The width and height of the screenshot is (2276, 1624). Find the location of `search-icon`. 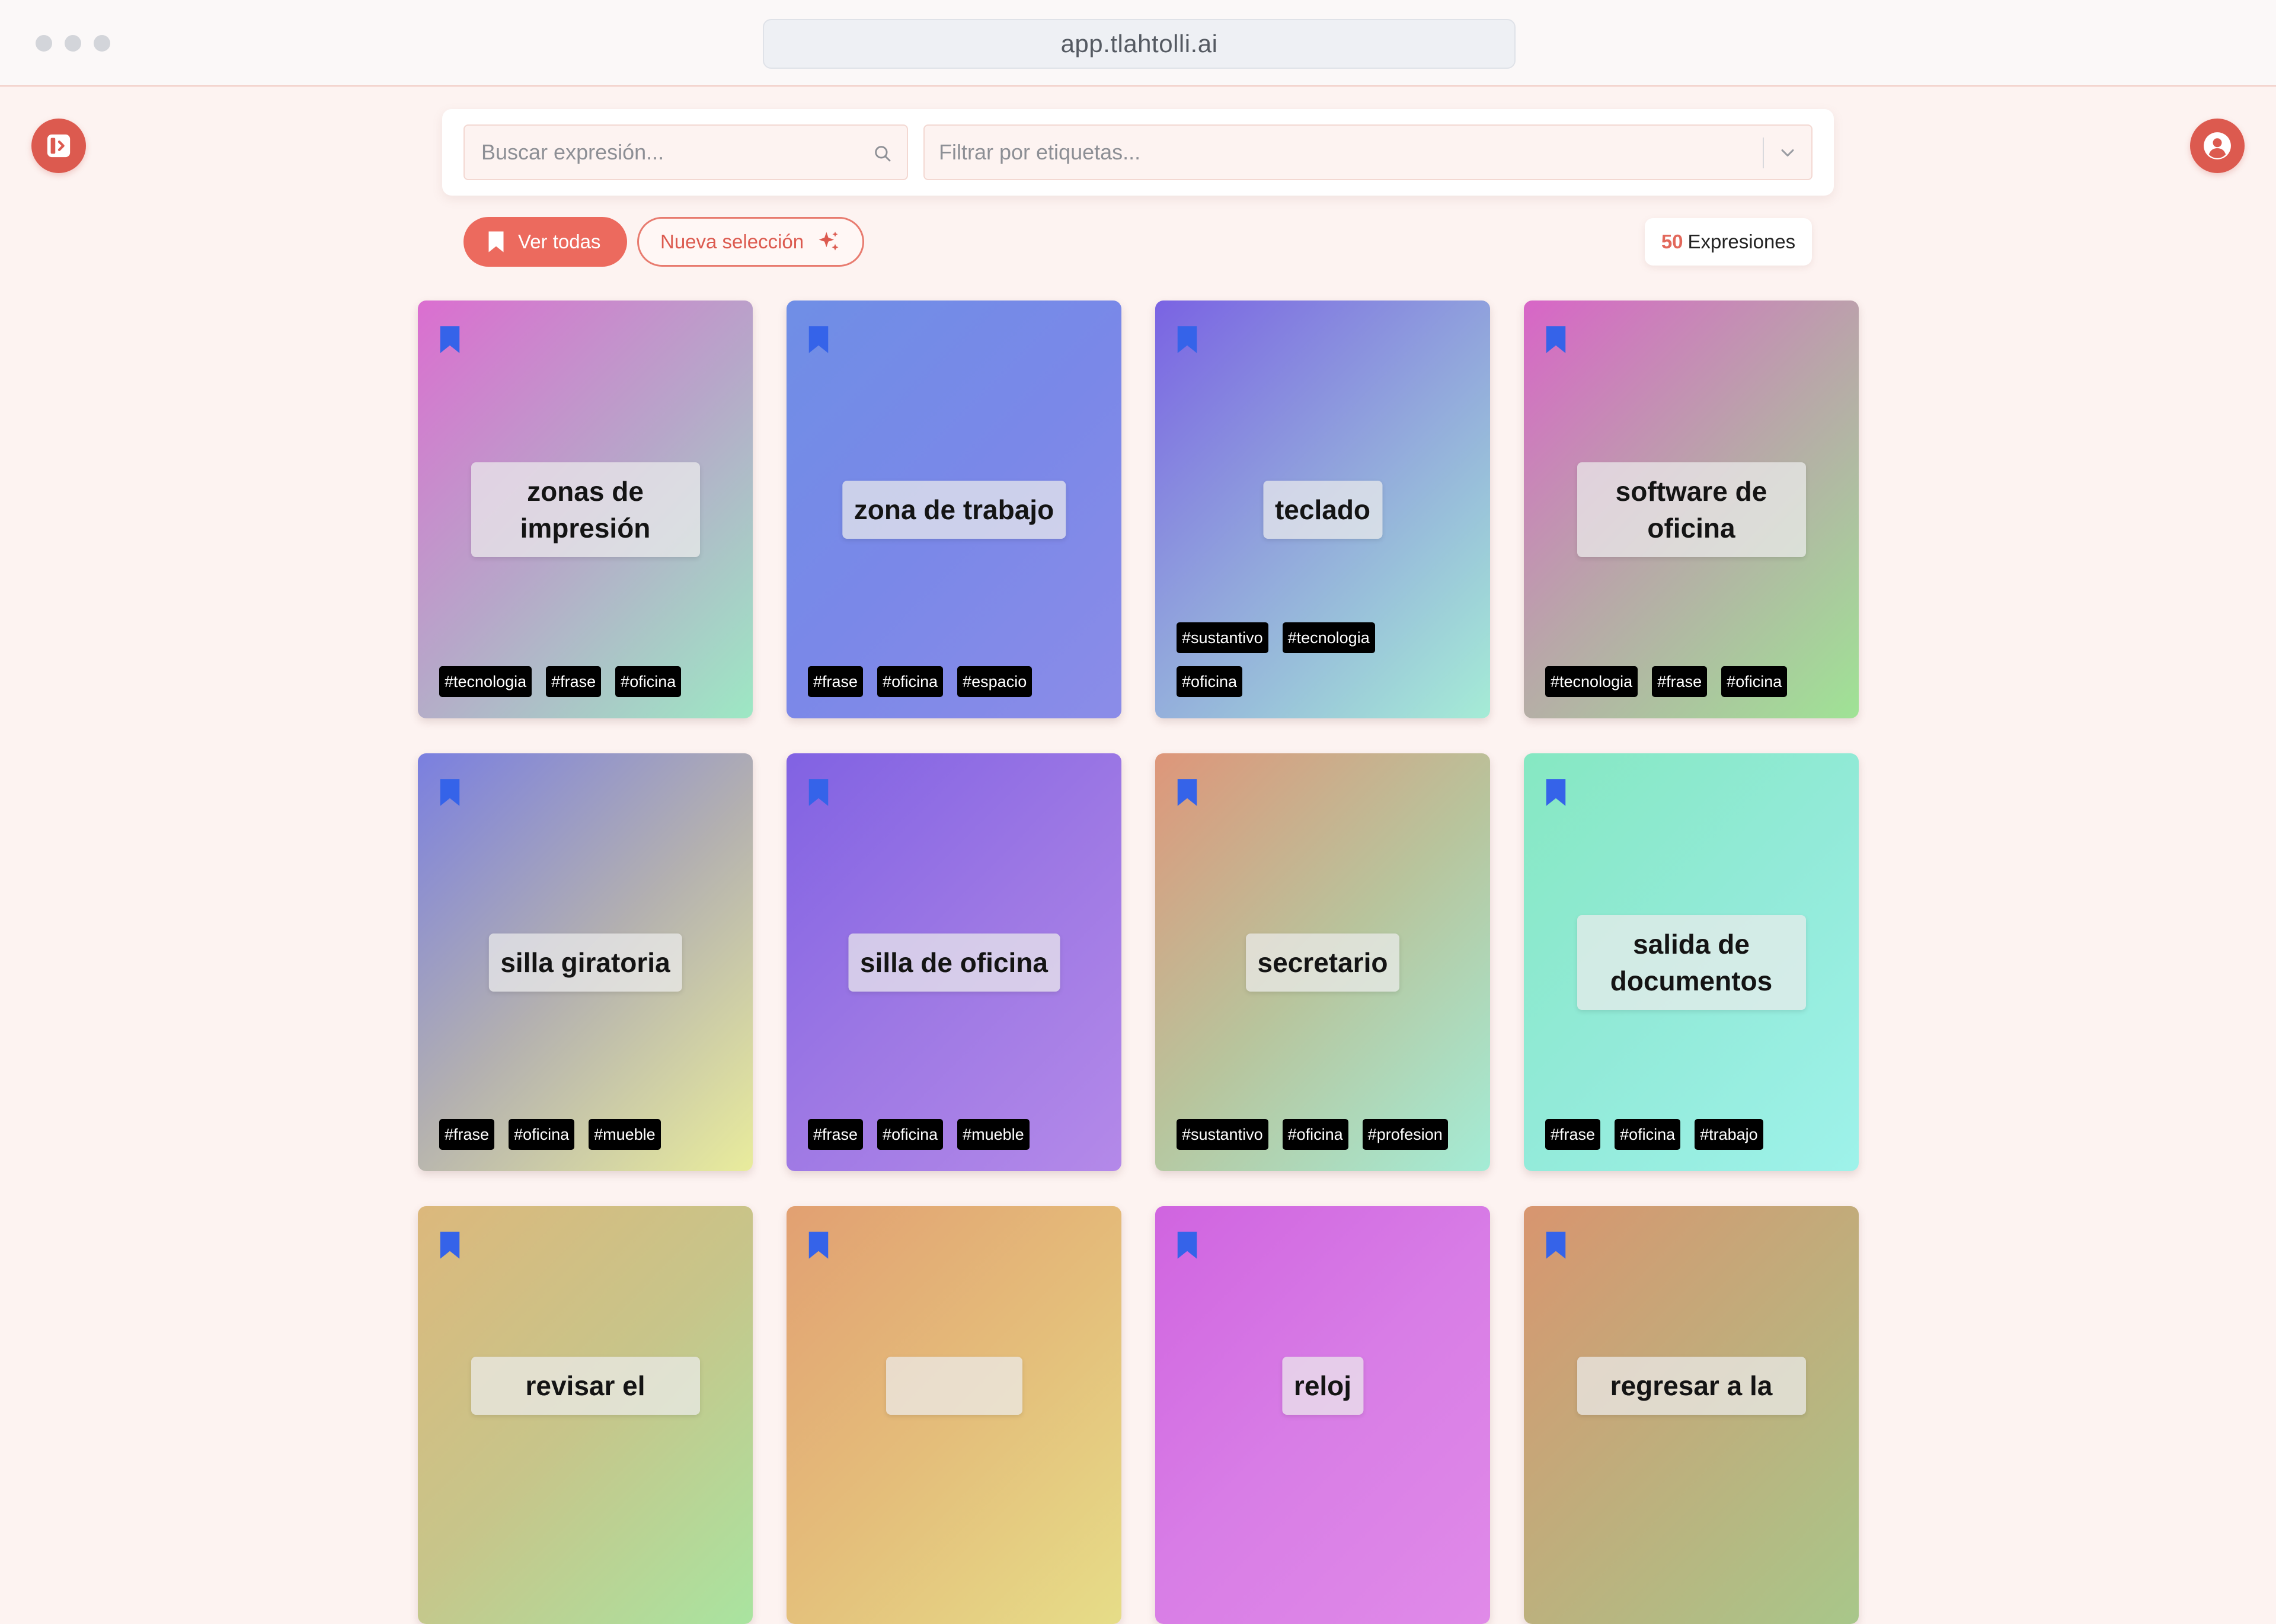

search-icon is located at coordinates (883, 154).